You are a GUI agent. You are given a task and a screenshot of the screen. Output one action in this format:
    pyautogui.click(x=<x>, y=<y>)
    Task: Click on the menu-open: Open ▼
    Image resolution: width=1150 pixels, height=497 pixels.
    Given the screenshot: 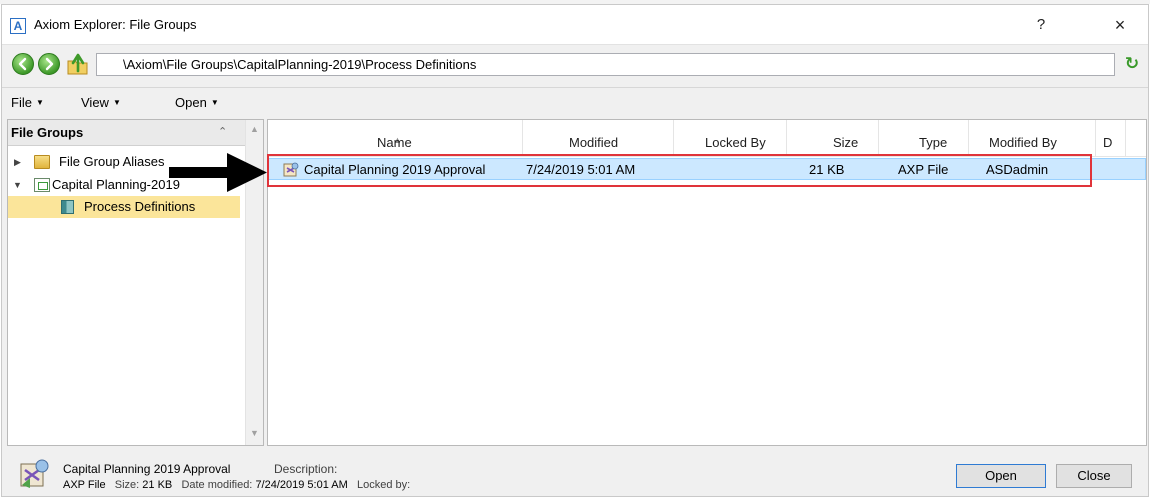 What is the action you would take?
    pyautogui.click(x=197, y=102)
    